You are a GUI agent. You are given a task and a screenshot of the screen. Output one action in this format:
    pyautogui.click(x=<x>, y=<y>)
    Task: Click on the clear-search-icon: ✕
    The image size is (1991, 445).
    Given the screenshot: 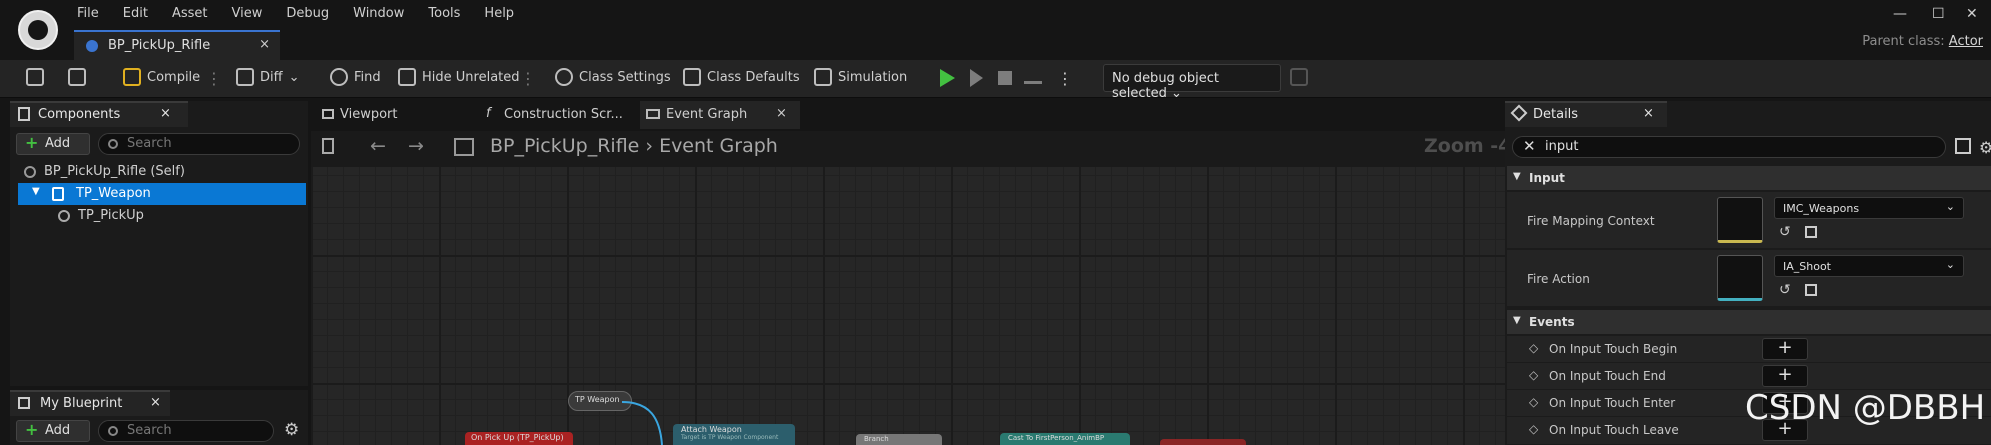 What is the action you would take?
    pyautogui.click(x=1529, y=146)
    